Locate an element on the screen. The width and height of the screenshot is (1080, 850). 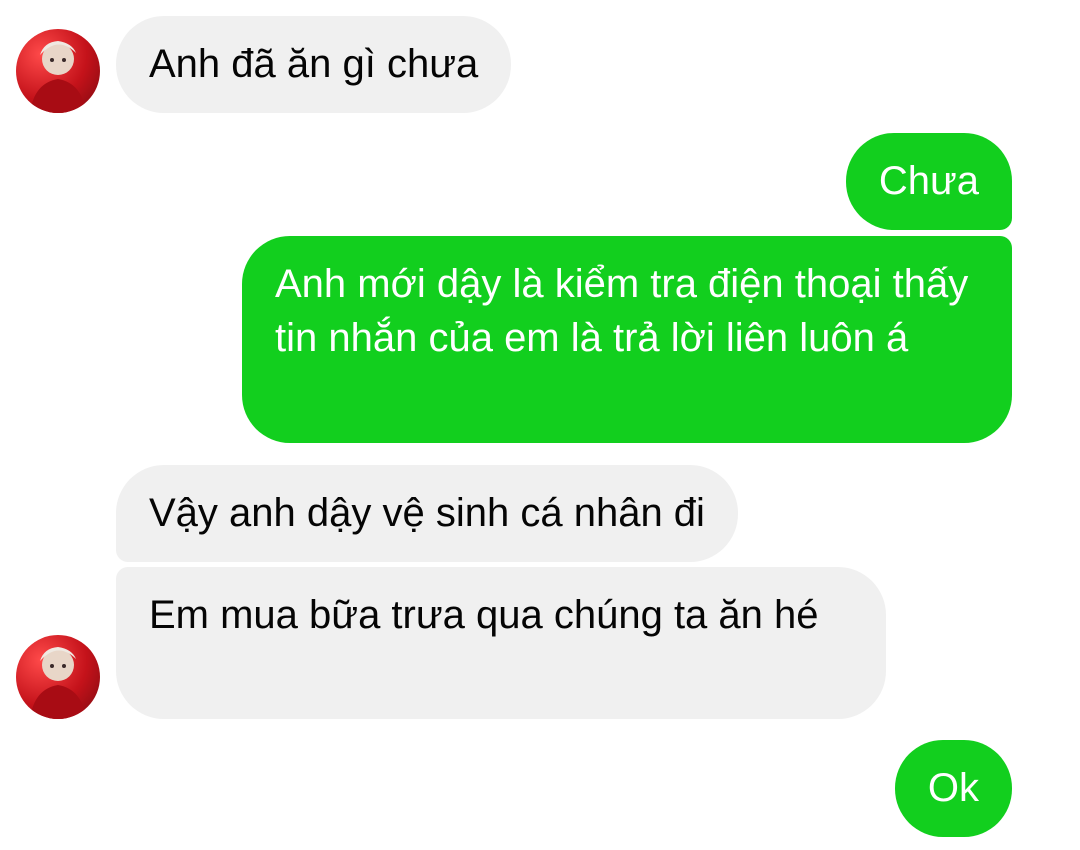
outgoing-message: Chưa is located at coordinates (928, 181).